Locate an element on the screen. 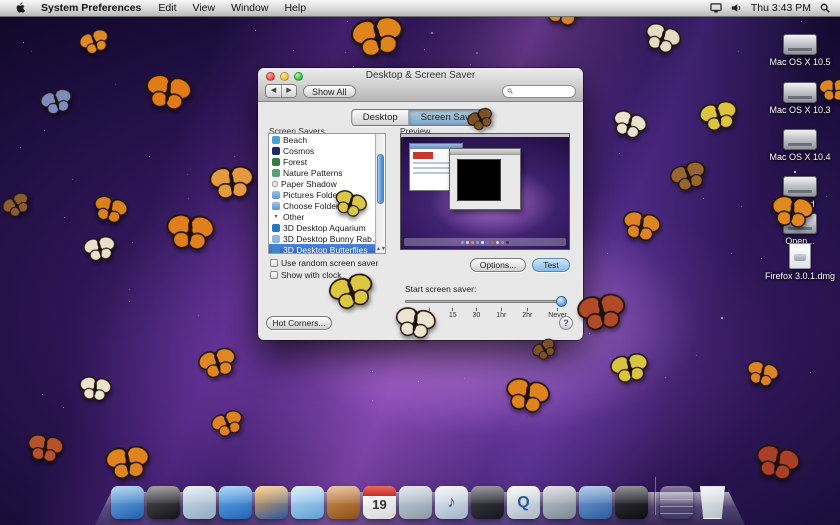  ical-day-number: 19 is located at coordinates (379, 504).